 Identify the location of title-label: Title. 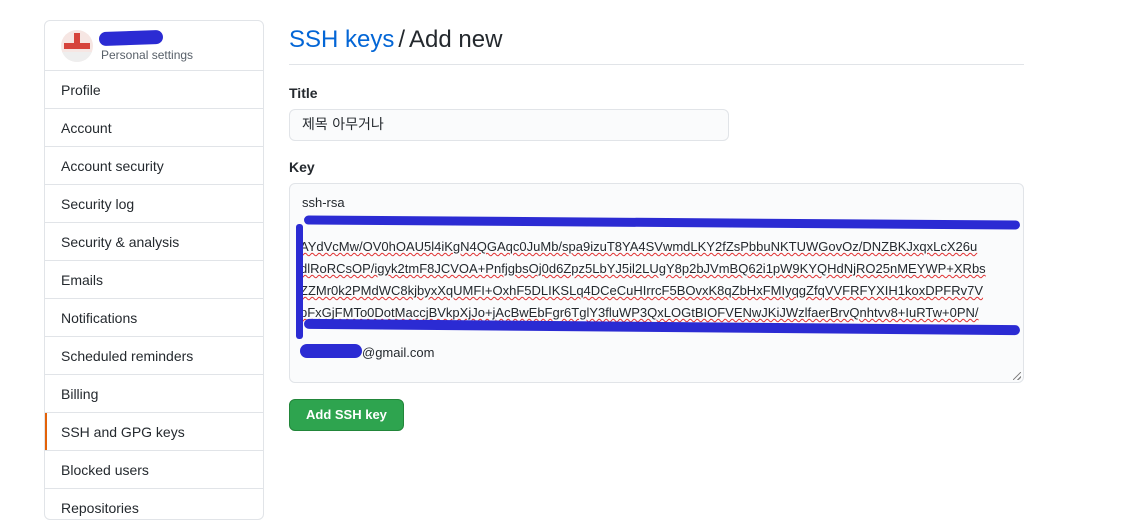
(303, 93).